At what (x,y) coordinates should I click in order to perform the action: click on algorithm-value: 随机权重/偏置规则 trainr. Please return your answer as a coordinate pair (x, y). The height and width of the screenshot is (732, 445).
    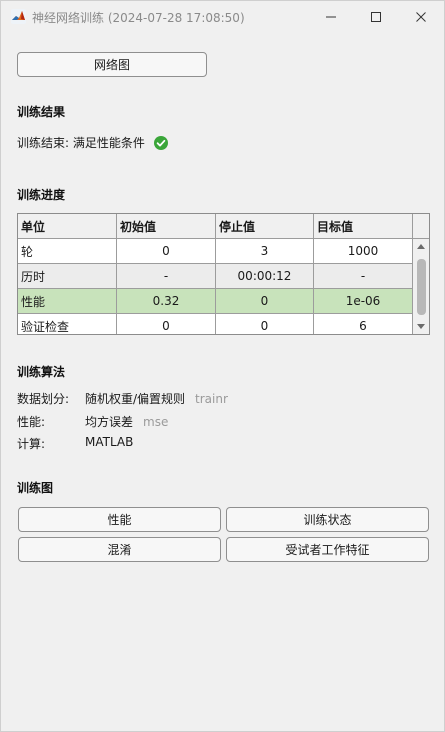
    Looking at the image, I should click on (156, 398).